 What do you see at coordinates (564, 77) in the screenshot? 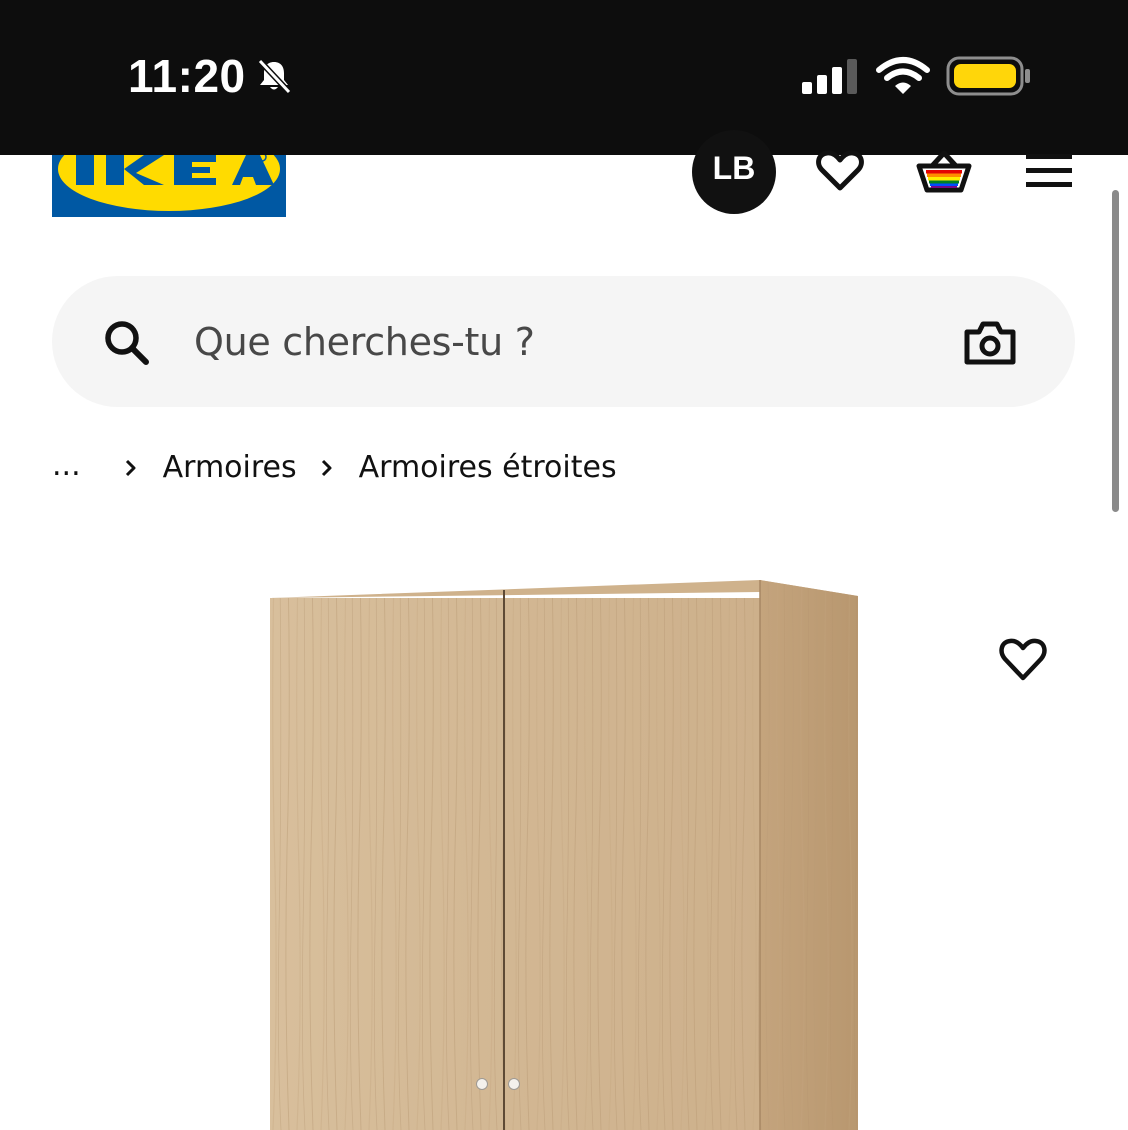
I see `status-bar: 11:20` at bounding box center [564, 77].